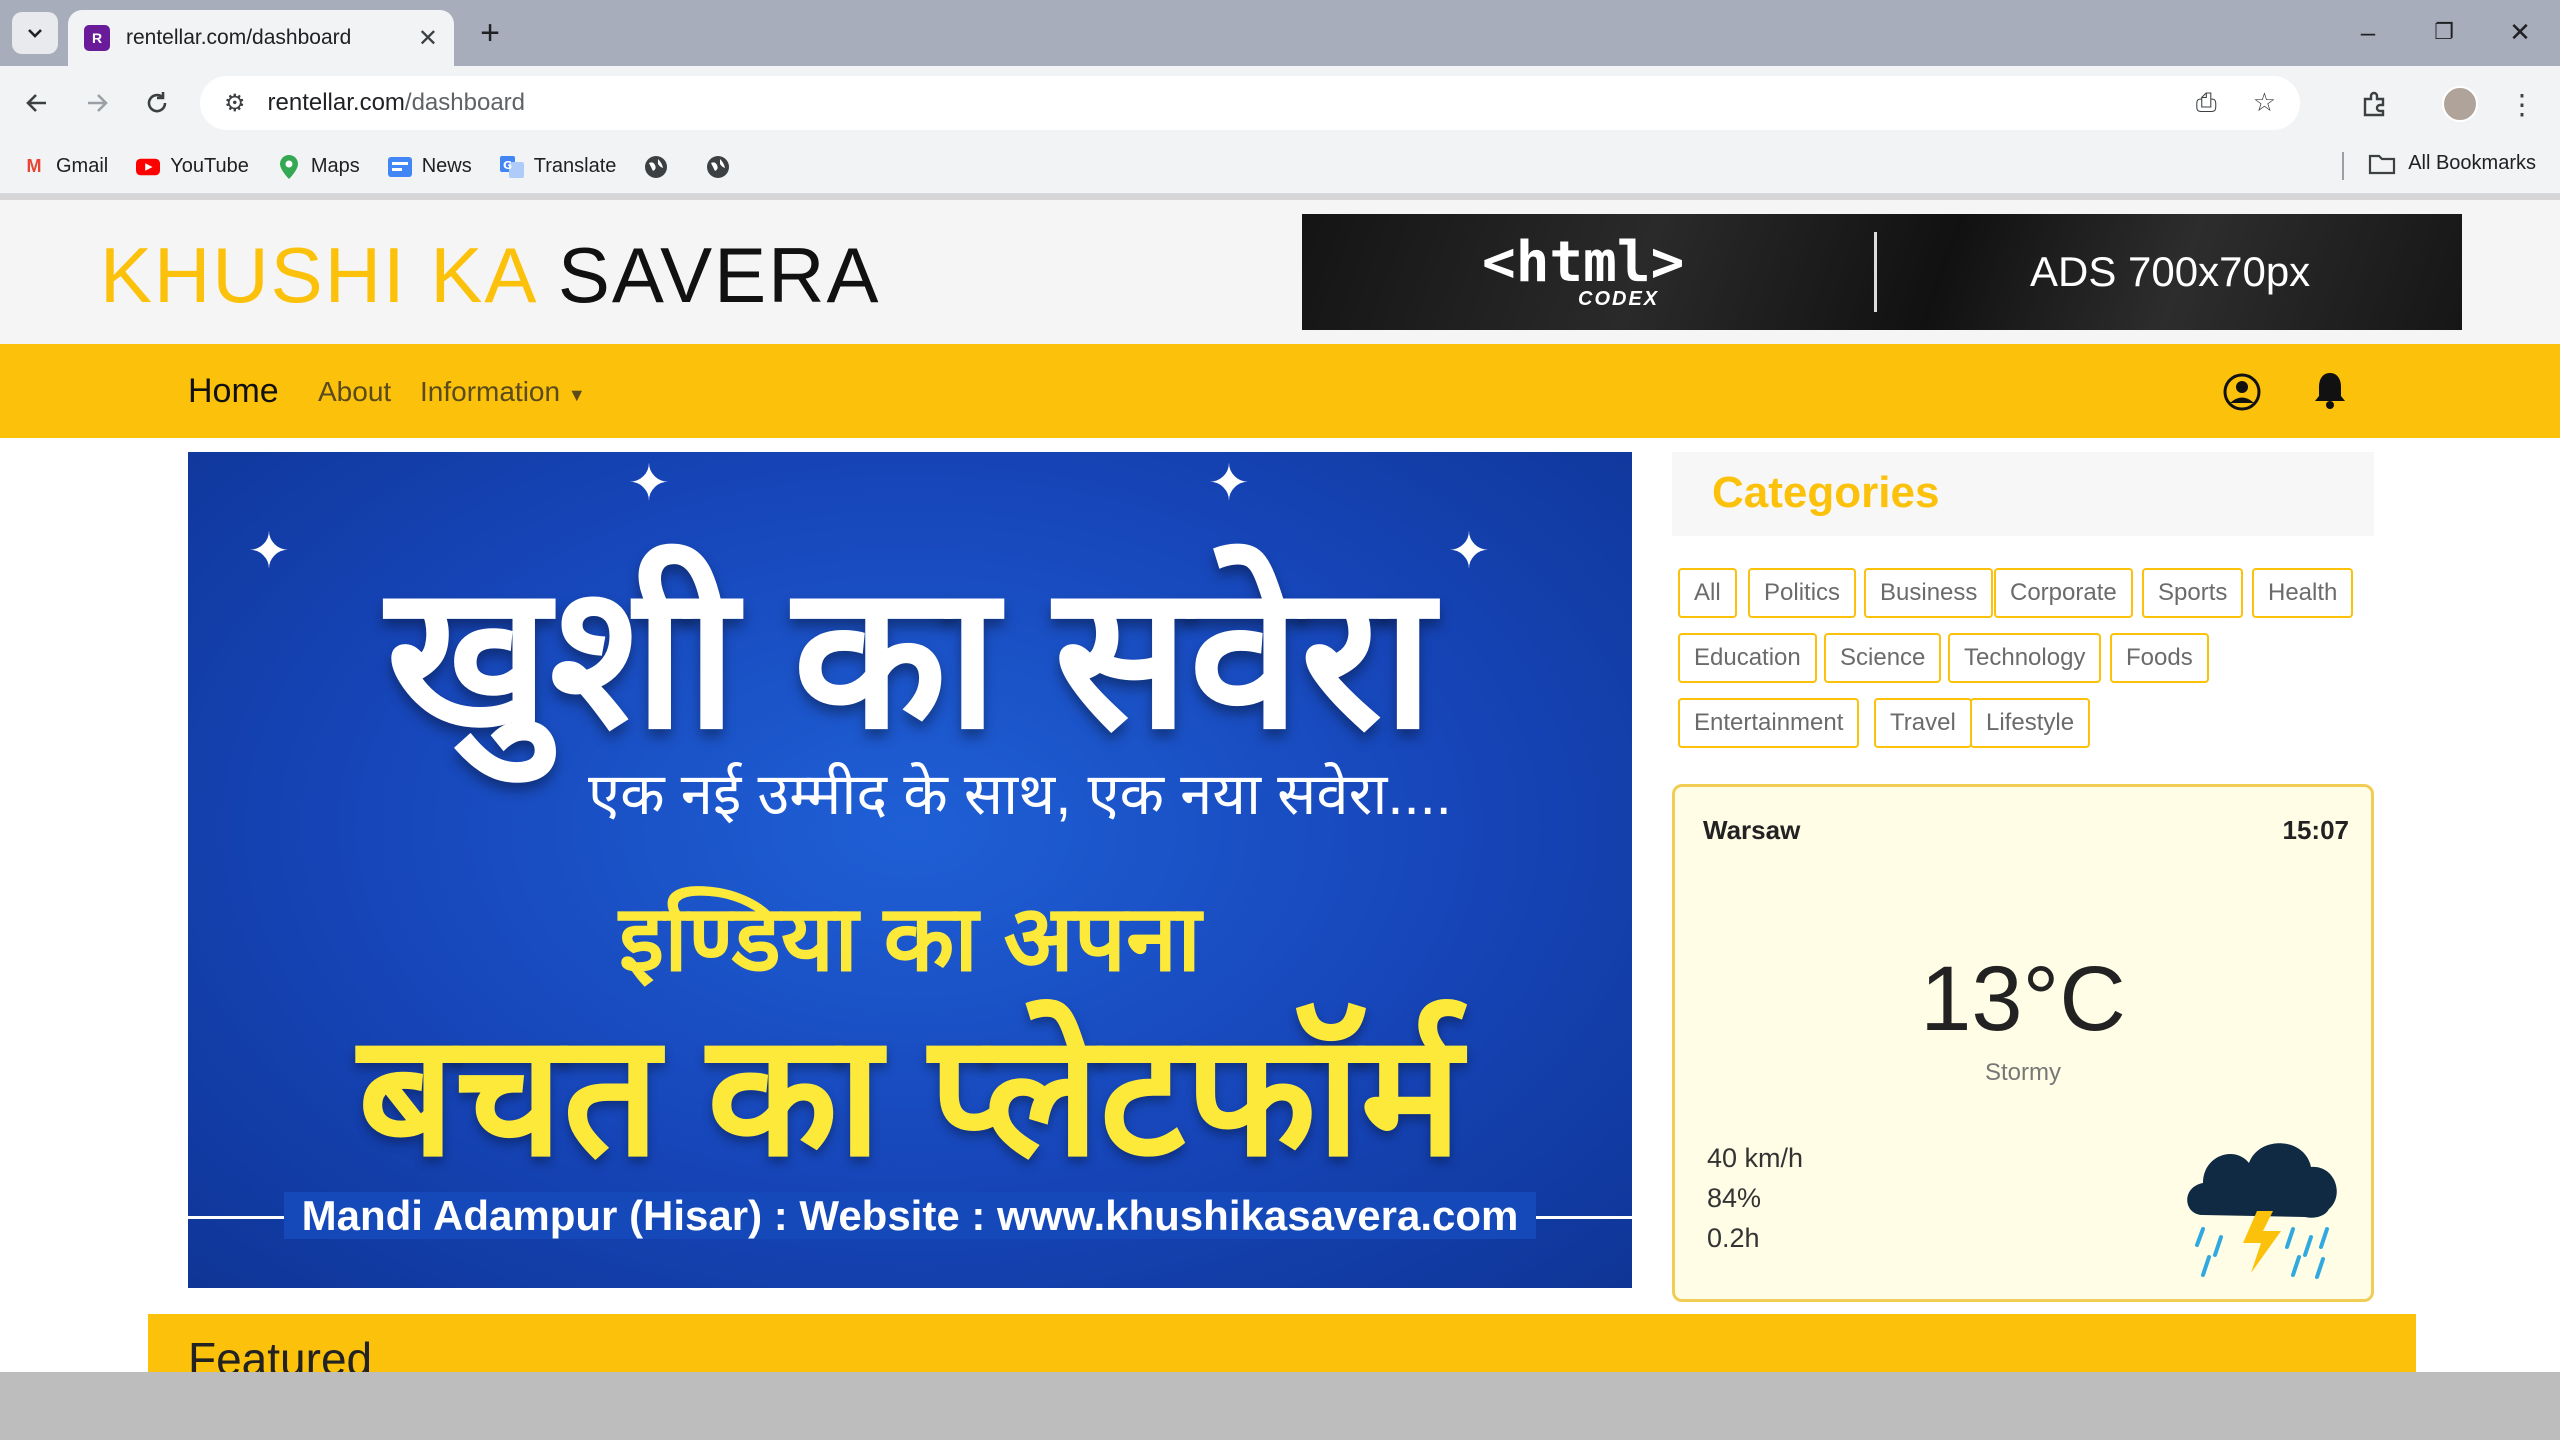  I want to click on bookmark-label: Maps, so click(335, 166).